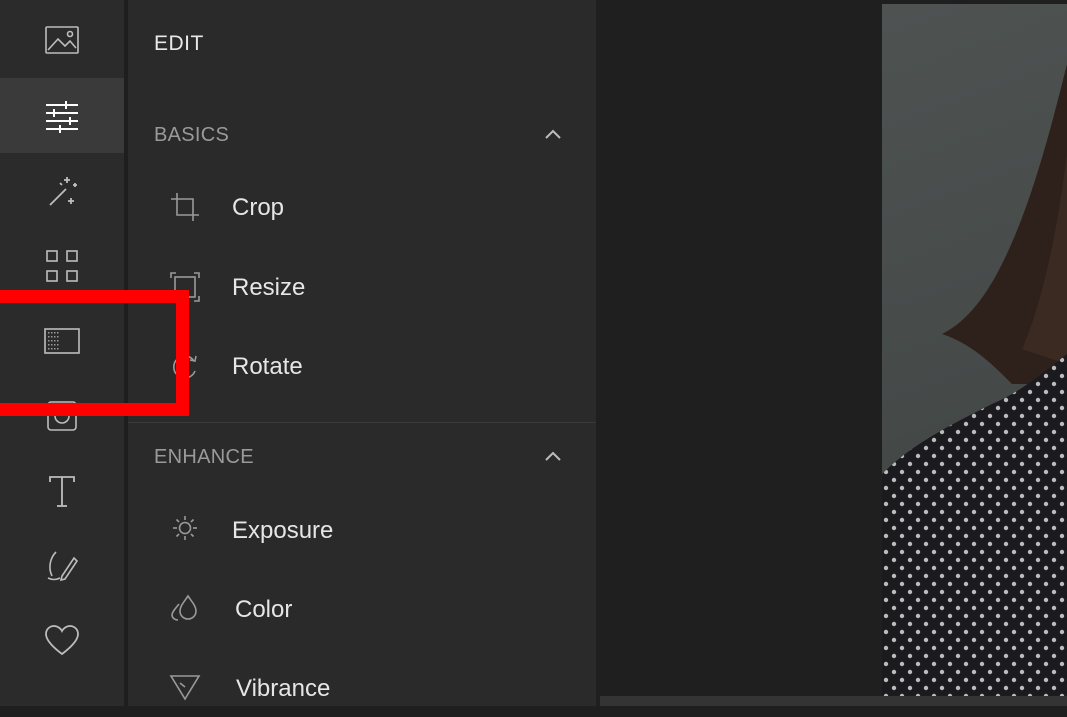 The height and width of the screenshot is (717, 1067). I want to click on panel-title: EDIT, so click(179, 43).